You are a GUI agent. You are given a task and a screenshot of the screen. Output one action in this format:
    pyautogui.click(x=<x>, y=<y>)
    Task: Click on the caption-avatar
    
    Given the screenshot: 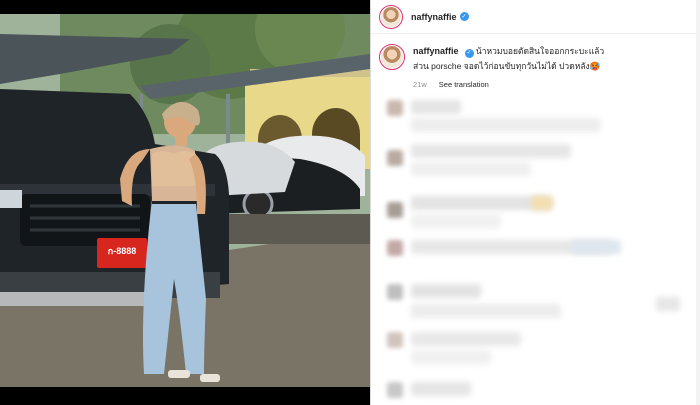 What is the action you would take?
    pyautogui.click(x=392, y=57)
    